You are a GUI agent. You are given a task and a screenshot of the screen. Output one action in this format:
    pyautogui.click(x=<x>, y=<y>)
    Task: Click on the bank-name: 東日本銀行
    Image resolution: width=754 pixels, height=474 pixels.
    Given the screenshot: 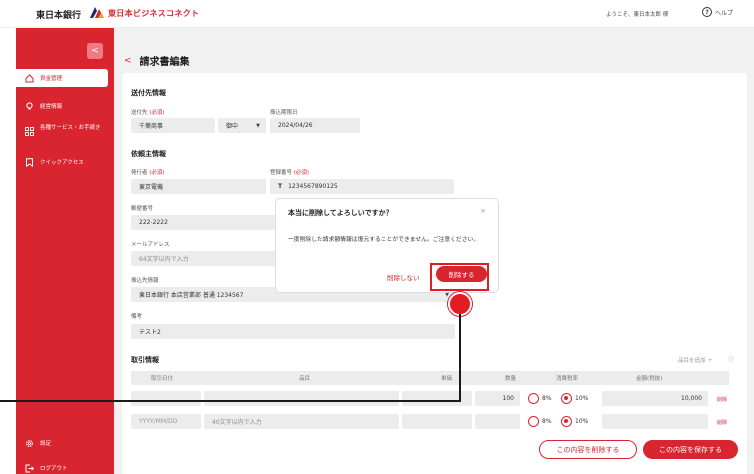 What is the action you would take?
    pyautogui.click(x=59, y=16)
    